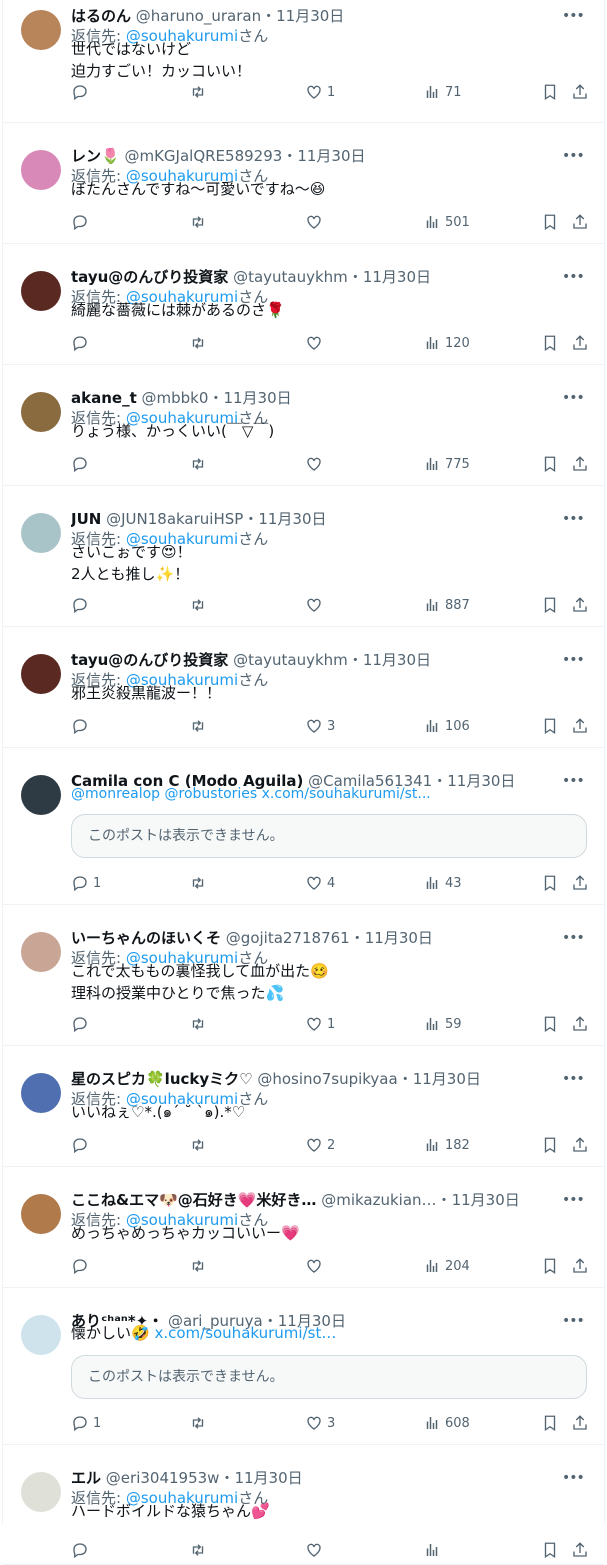 The image size is (607, 1565). I want to click on views-button: 182, so click(446, 1145).